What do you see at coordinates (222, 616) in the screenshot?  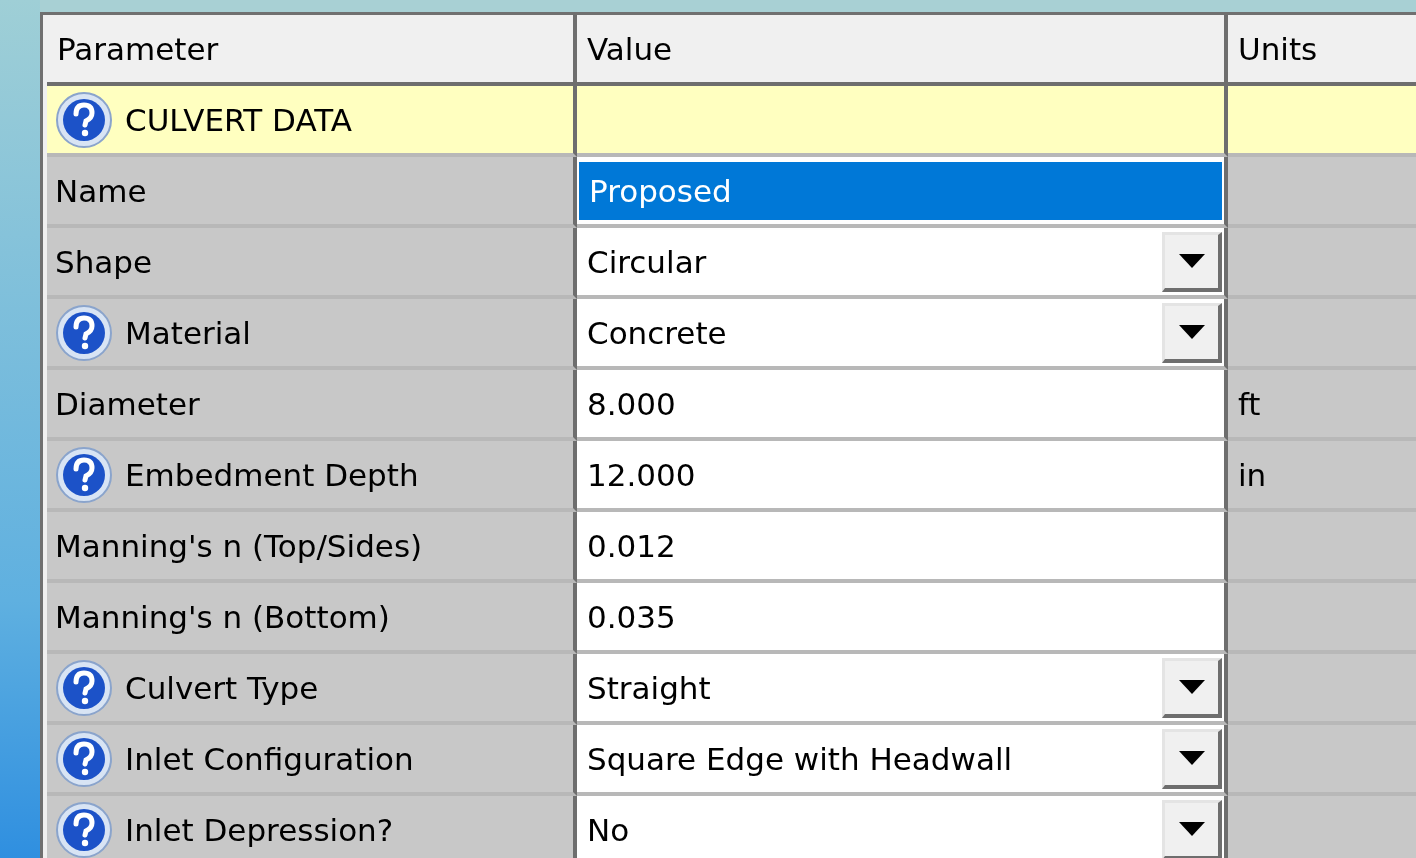 I see `parameter-label: Manning's n (Bottom)` at bounding box center [222, 616].